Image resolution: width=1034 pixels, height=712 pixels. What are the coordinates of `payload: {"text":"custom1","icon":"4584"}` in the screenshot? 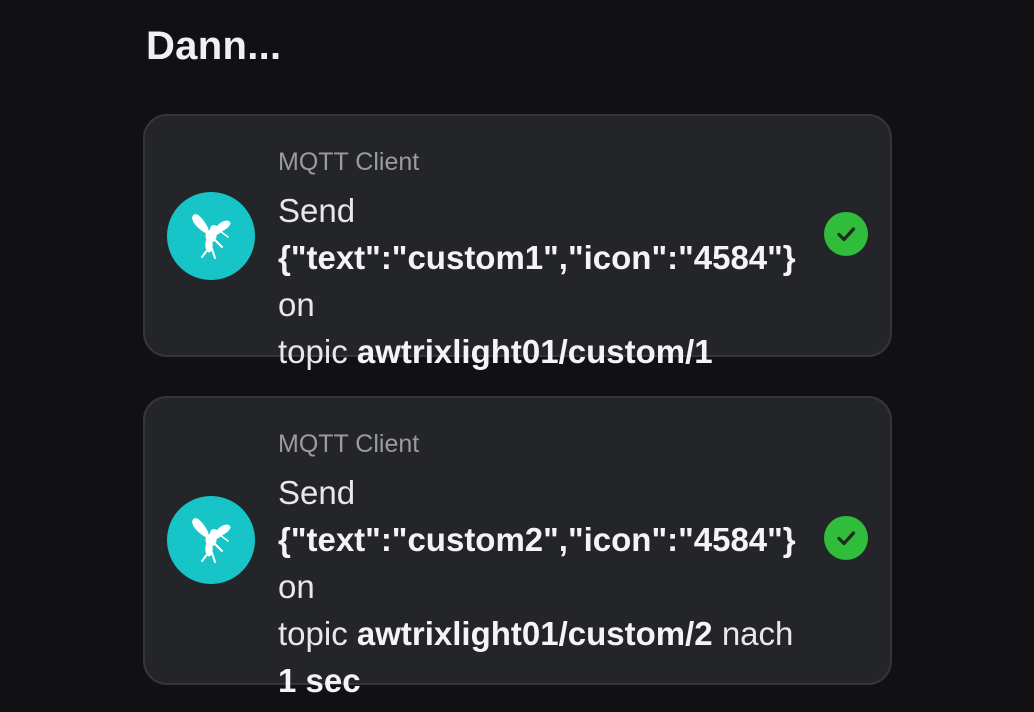 It's located at (537, 257).